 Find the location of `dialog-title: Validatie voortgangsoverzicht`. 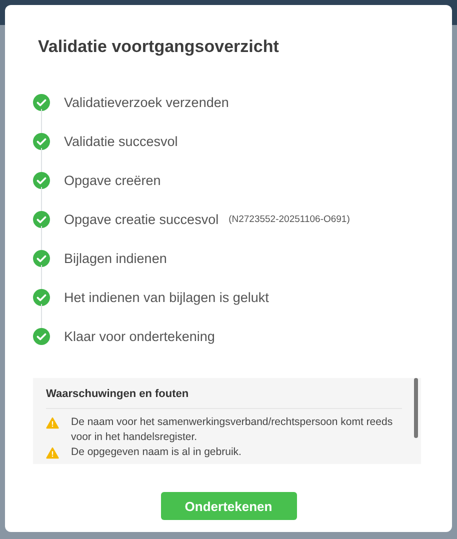

dialog-title: Validatie voortgangsoverzicht is located at coordinates (159, 47).